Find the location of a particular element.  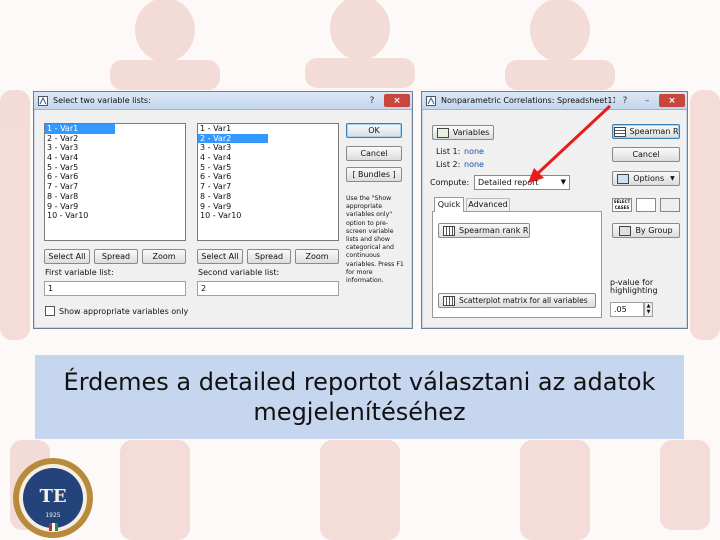

compute-select-value: Detailed report is located at coordinates (508, 182).